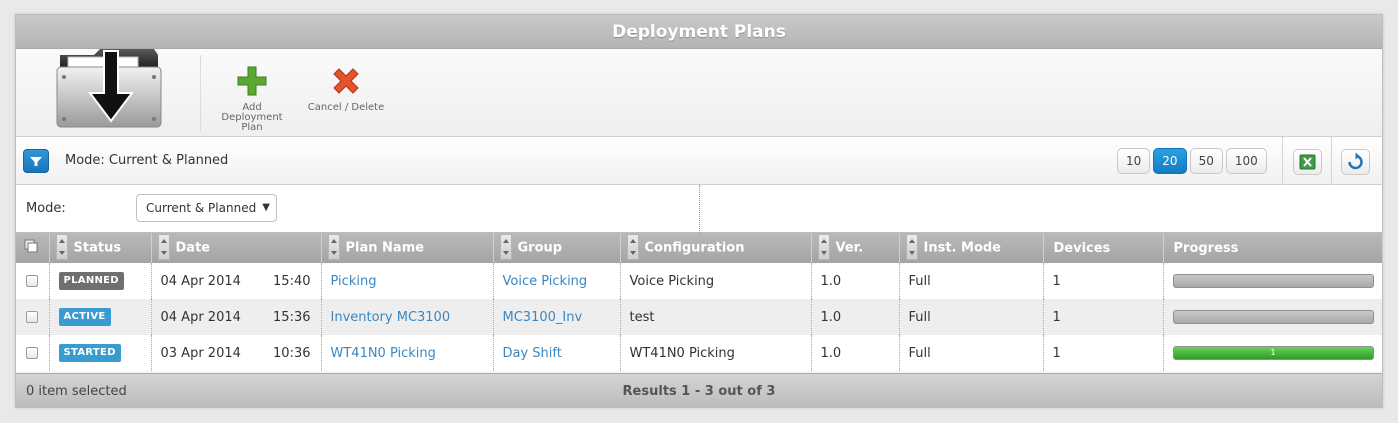  I want to click on page-size-10: 10, so click(1134, 161).